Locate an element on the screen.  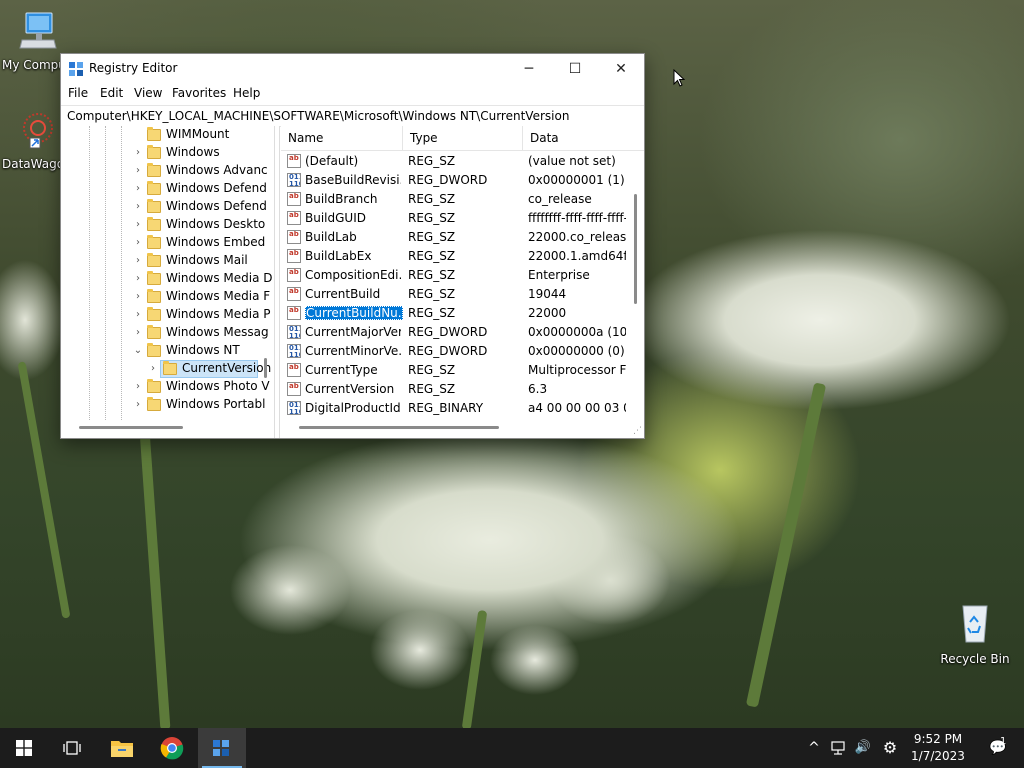
tree-vertical-scrollbar is located at coordinates (265, 368).